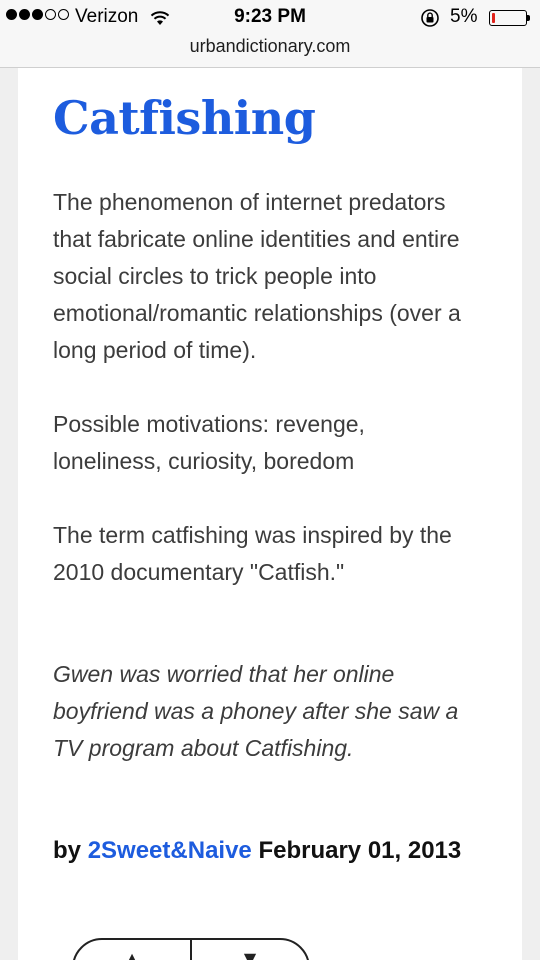 This screenshot has width=540, height=960. I want to click on status-bar: Verizon 9:23 PM 5%, so click(270, 18).